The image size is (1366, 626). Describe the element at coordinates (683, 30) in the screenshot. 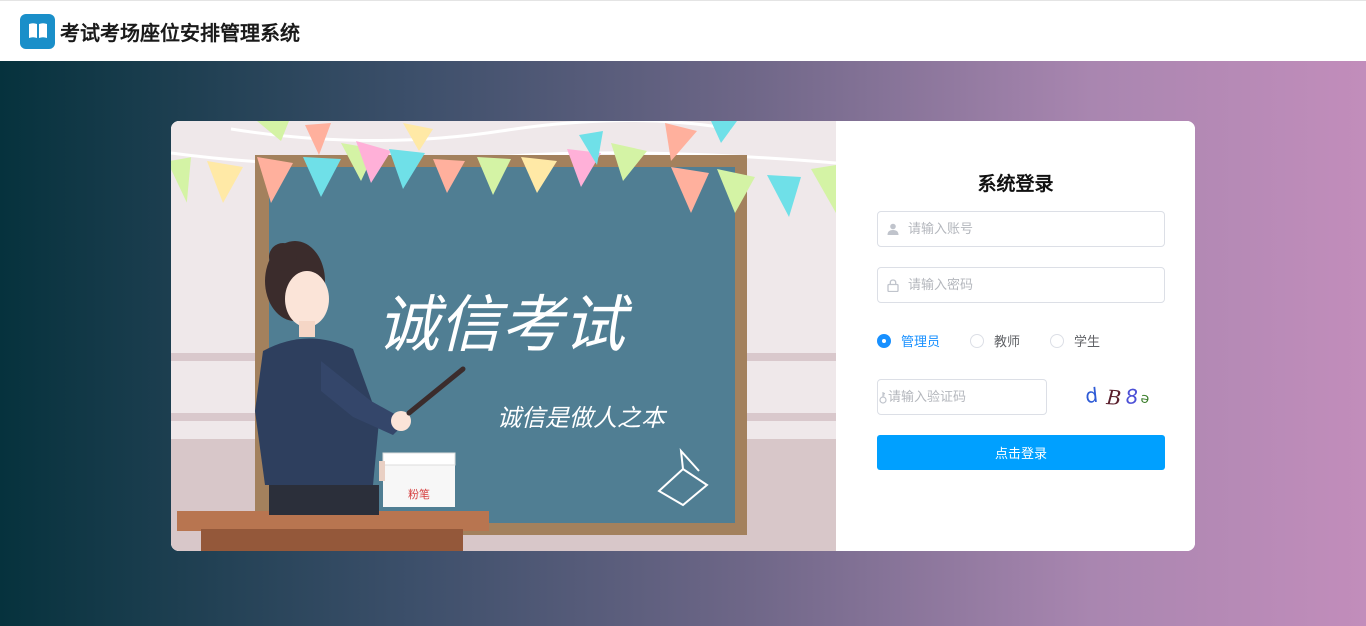

I see `top-header: 考试考场座位安排管理系统` at that location.